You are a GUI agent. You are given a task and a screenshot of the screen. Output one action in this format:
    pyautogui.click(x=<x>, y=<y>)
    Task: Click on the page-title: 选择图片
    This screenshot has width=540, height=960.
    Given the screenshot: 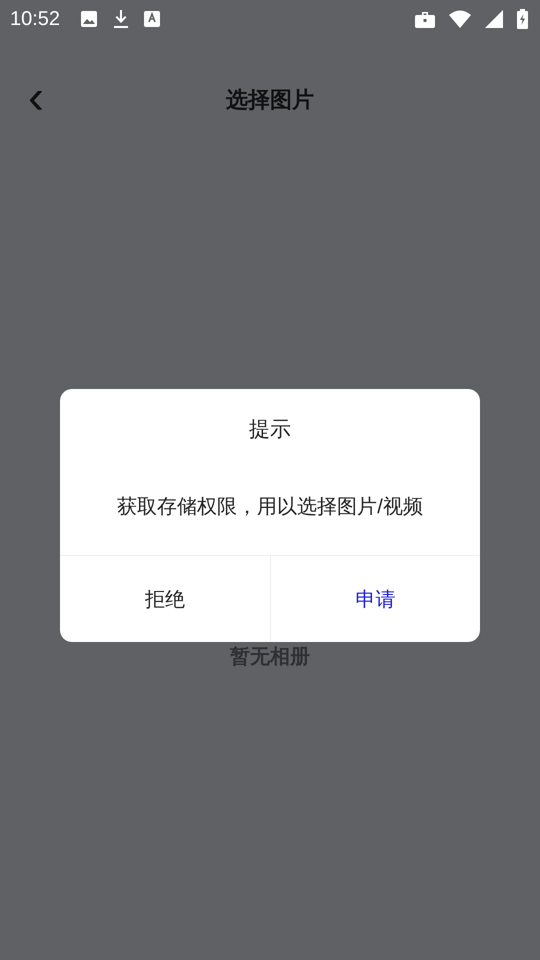 What is the action you would take?
    pyautogui.click(x=270, y=100)
    